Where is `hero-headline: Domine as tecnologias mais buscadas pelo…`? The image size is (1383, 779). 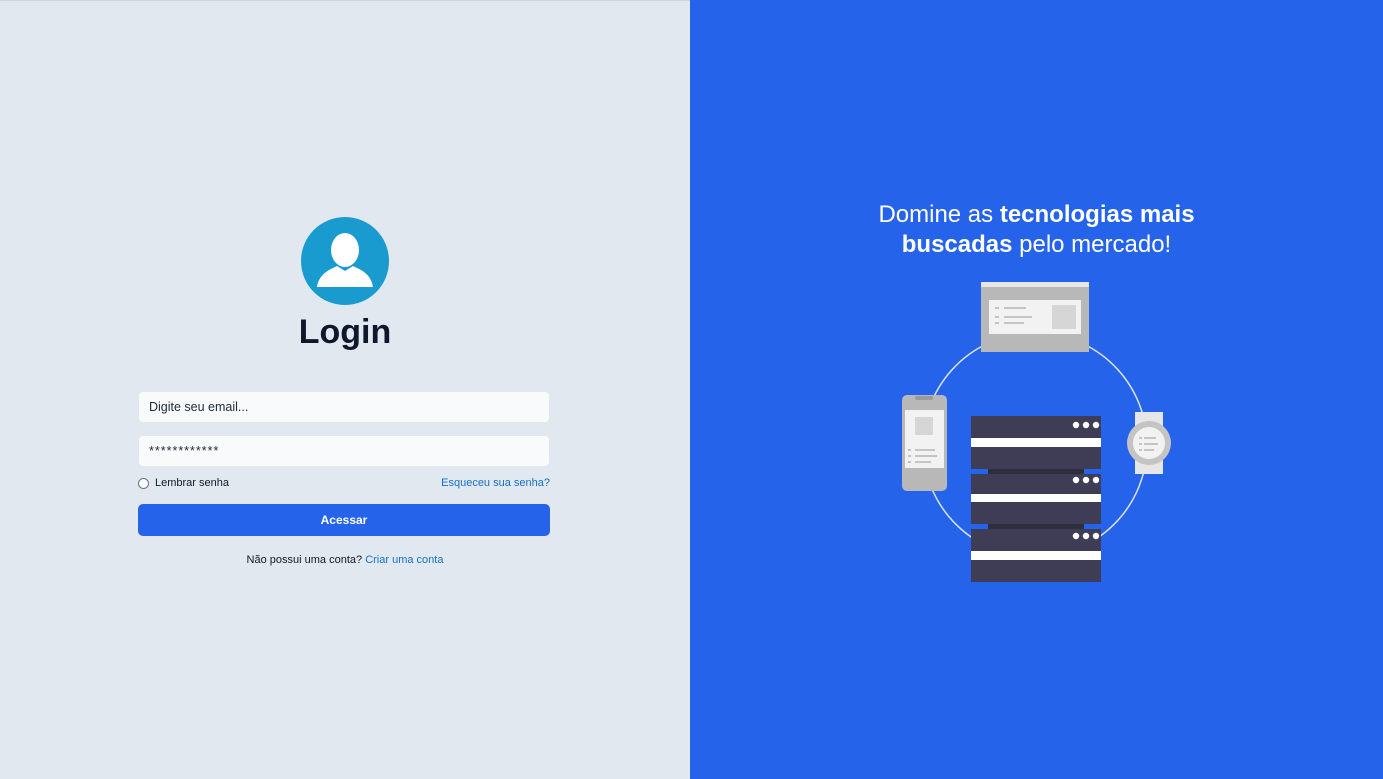 hero-headline: Domine as tecnologias mais buscadas pelo… is located at coordinates (1036, 230).